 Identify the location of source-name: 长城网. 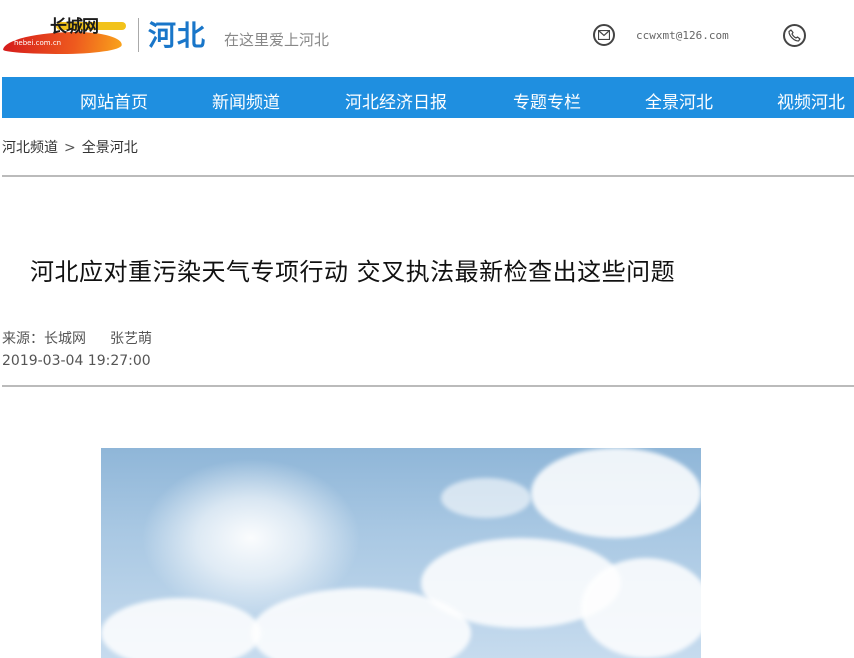
(65, 339).